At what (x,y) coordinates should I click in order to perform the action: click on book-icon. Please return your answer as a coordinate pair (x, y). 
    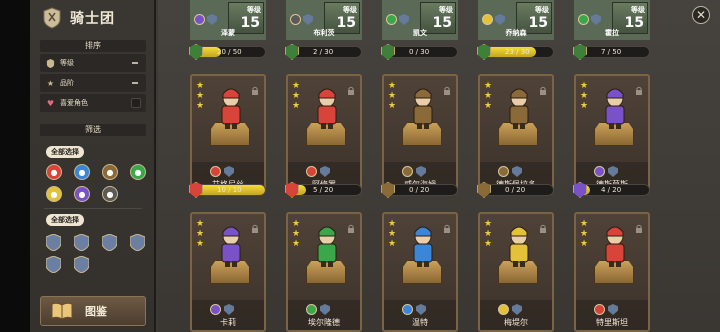
    Looking at the image, I should click on (62, 311).